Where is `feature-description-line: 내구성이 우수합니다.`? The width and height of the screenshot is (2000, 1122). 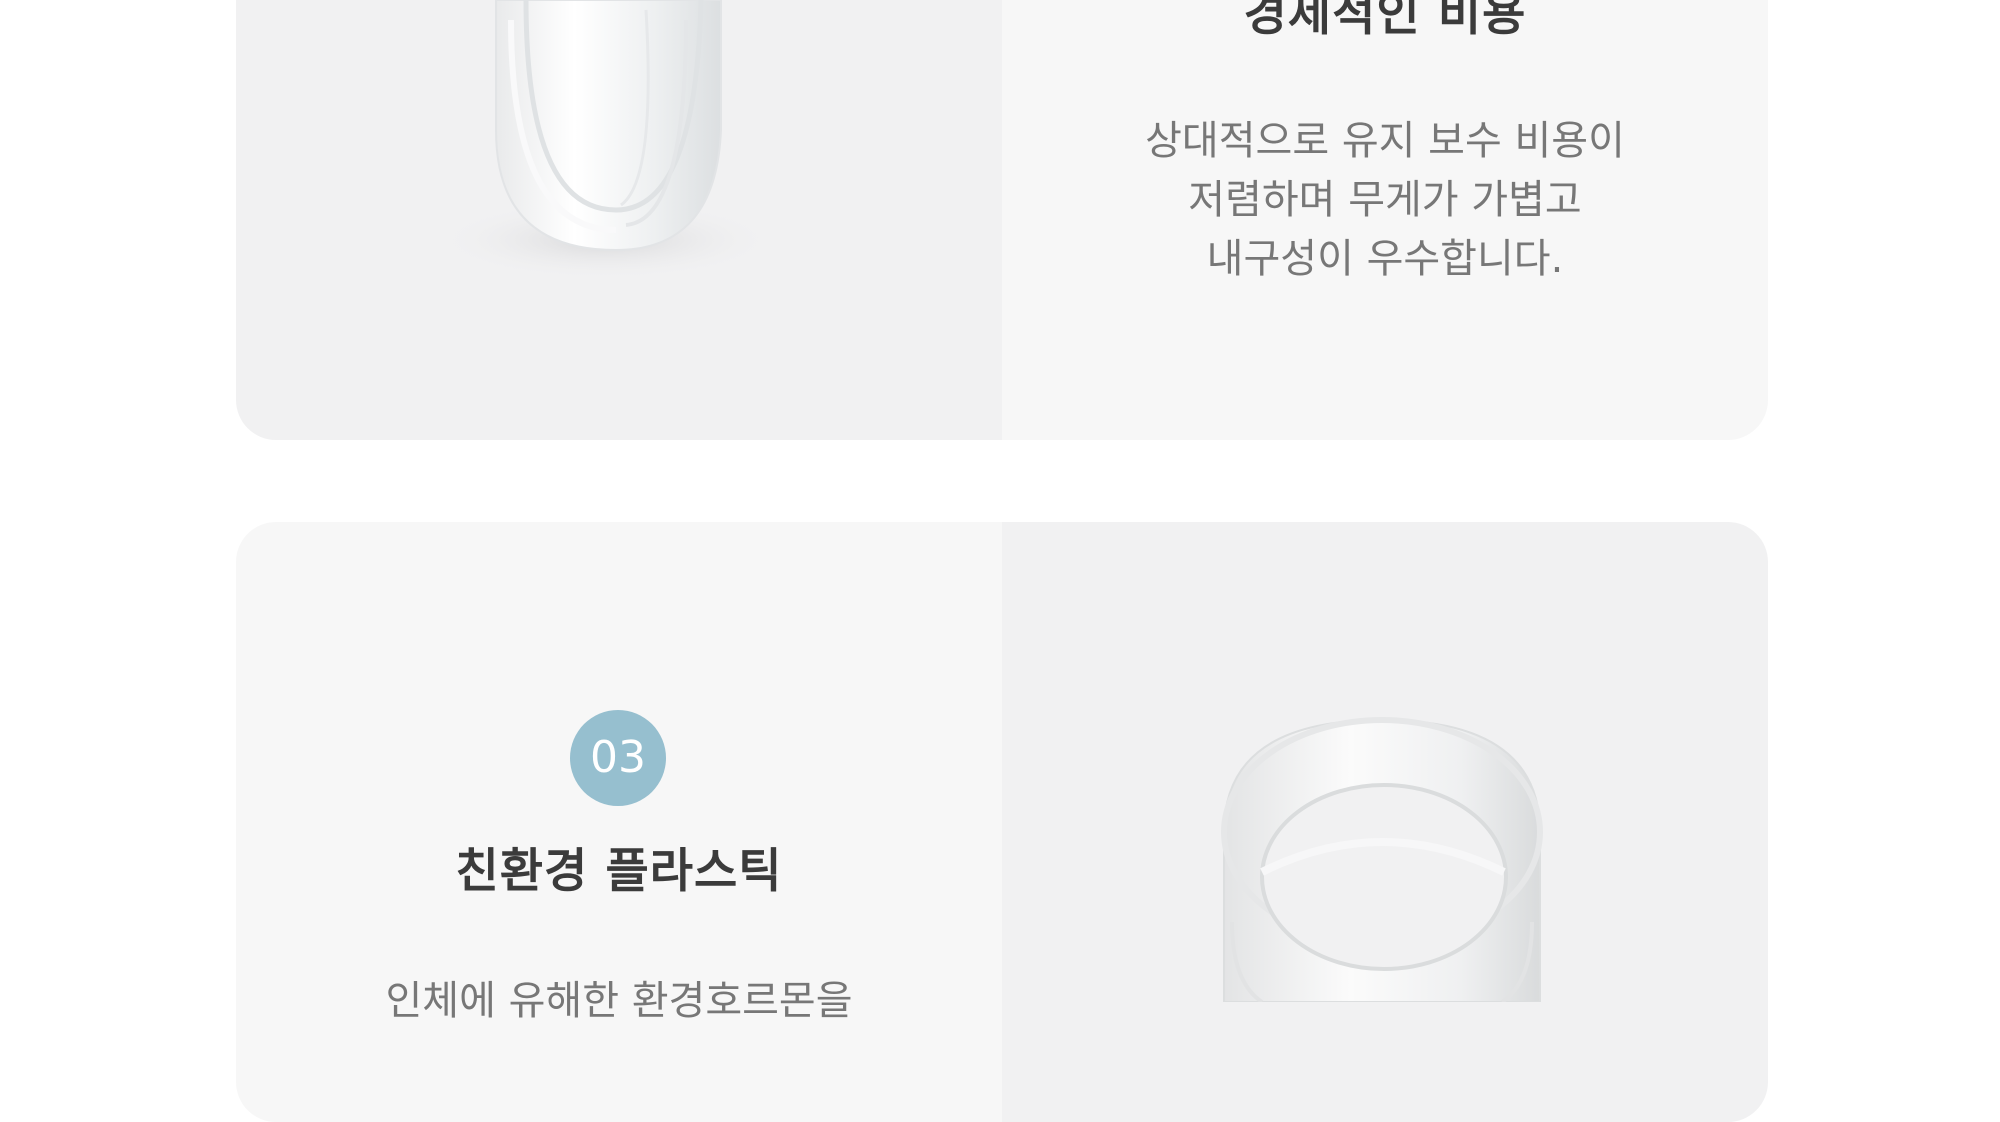 feature-description-line: 내구성이 우수합니다. is located at coordinates (1385, 259).